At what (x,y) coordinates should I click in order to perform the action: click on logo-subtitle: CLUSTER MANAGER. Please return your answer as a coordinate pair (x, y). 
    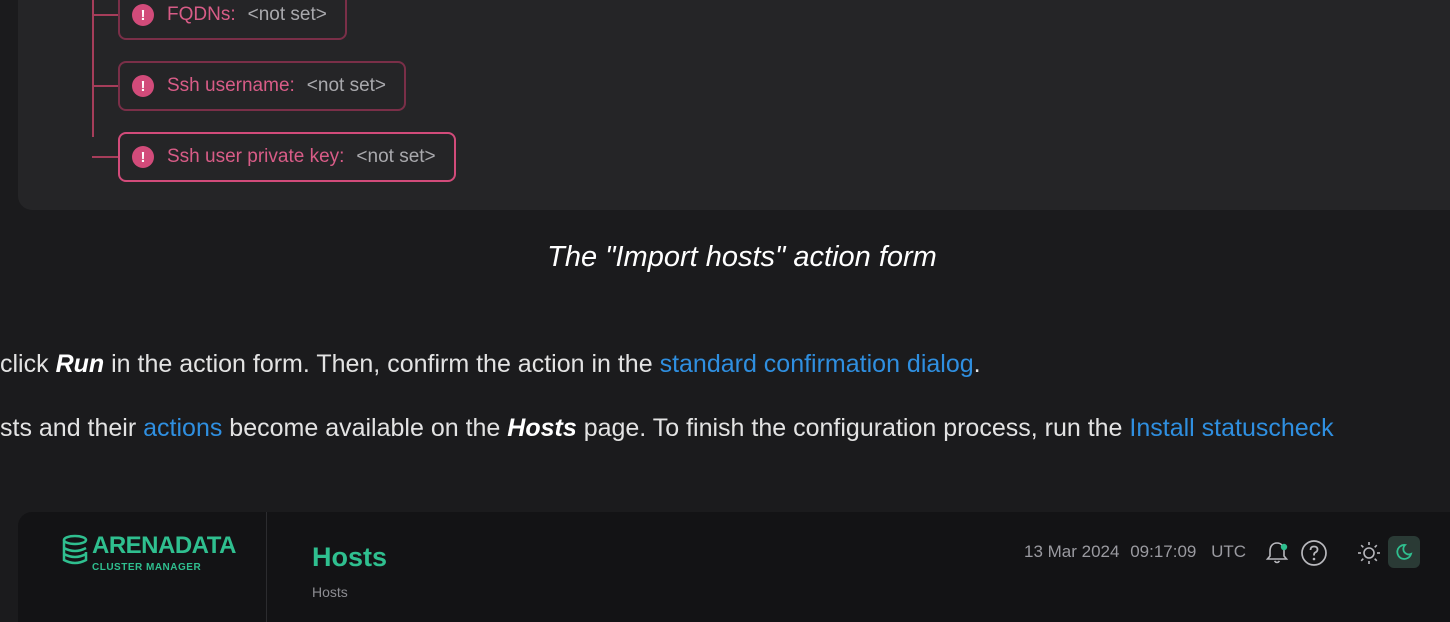
    Looking at the image, I should click on (147, 567).